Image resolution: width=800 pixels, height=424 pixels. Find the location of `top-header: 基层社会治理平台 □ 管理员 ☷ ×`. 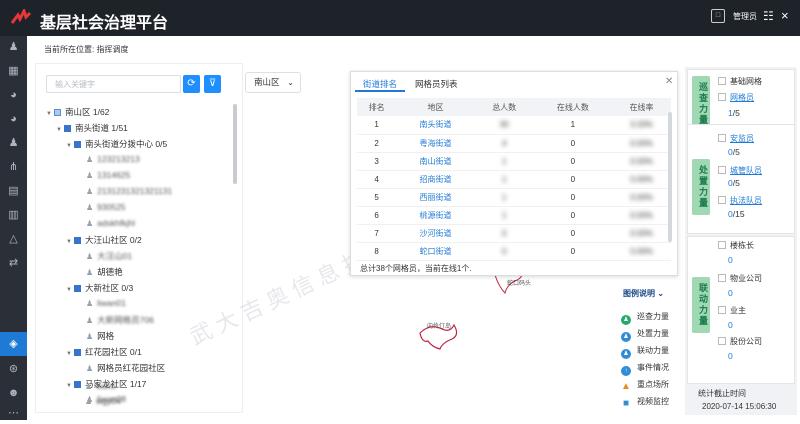

top-header: 基层社会治理平台 □ 管理员 ☷ × is located at coordinates (400, 18).